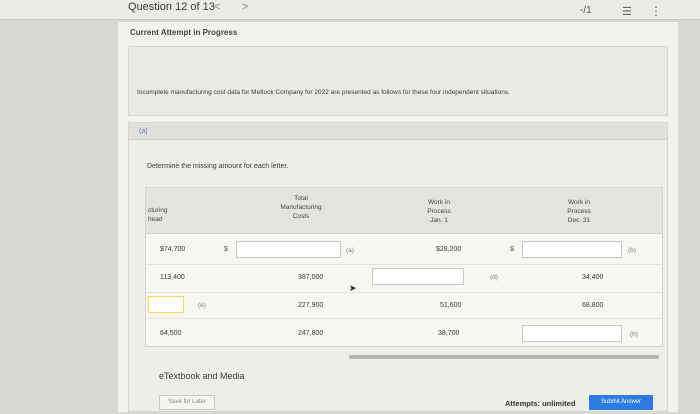 The image size is (700, 414). What do you see at coordinates (350, 10) in the screenshot?
I see `top-toolbar: Question 12 of 13 < > -/1 ☰ ⋮` at bounding box center [350, 10].